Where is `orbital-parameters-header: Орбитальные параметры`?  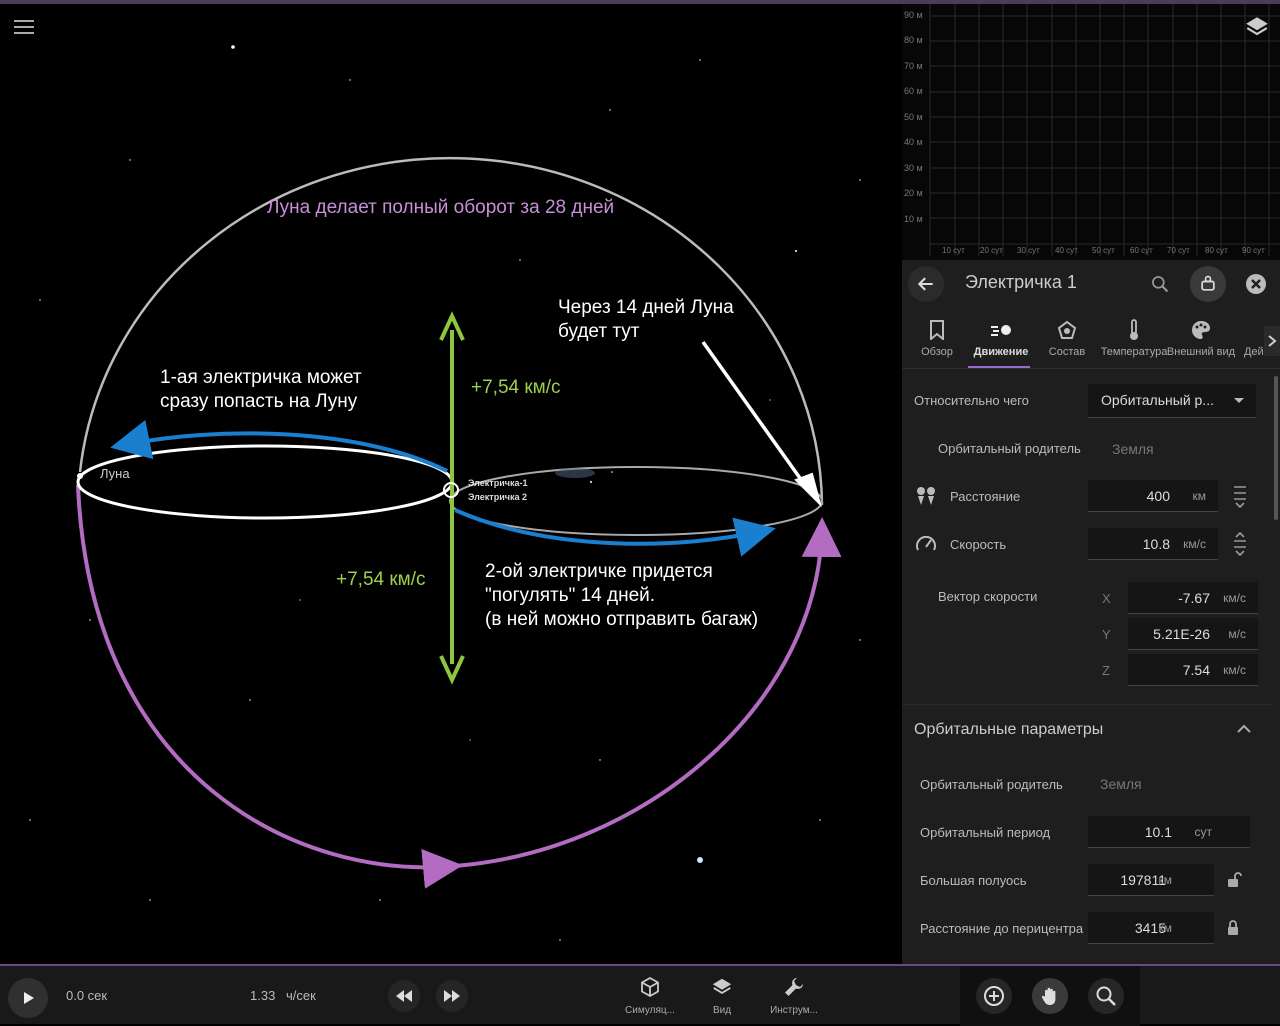 orbital-parameters-header: Орбитальные параметры is located at coordinates (1008, 730).